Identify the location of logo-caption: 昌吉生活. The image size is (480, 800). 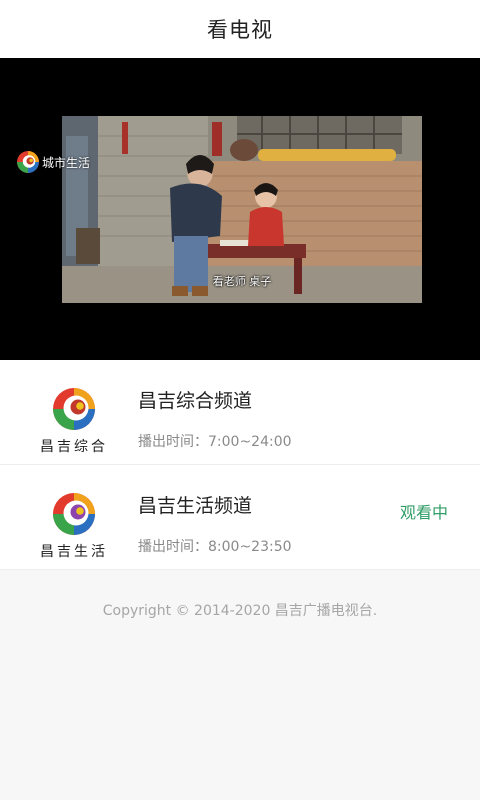
(74, 552).